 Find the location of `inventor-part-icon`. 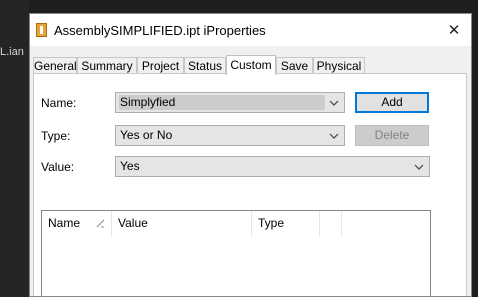

inventor-part-icon is located at coordinates (41, 30).